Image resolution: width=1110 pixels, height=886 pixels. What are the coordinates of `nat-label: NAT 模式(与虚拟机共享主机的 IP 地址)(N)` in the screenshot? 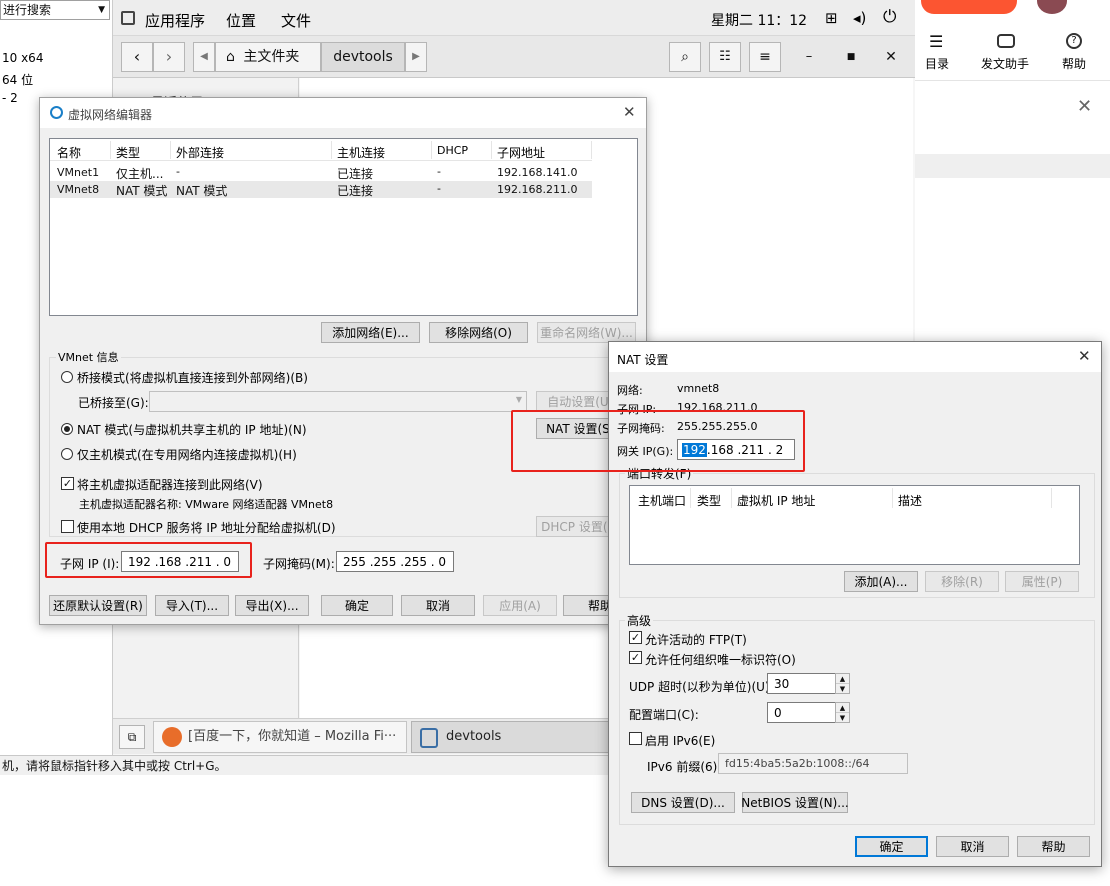 It's located at (192, 429).